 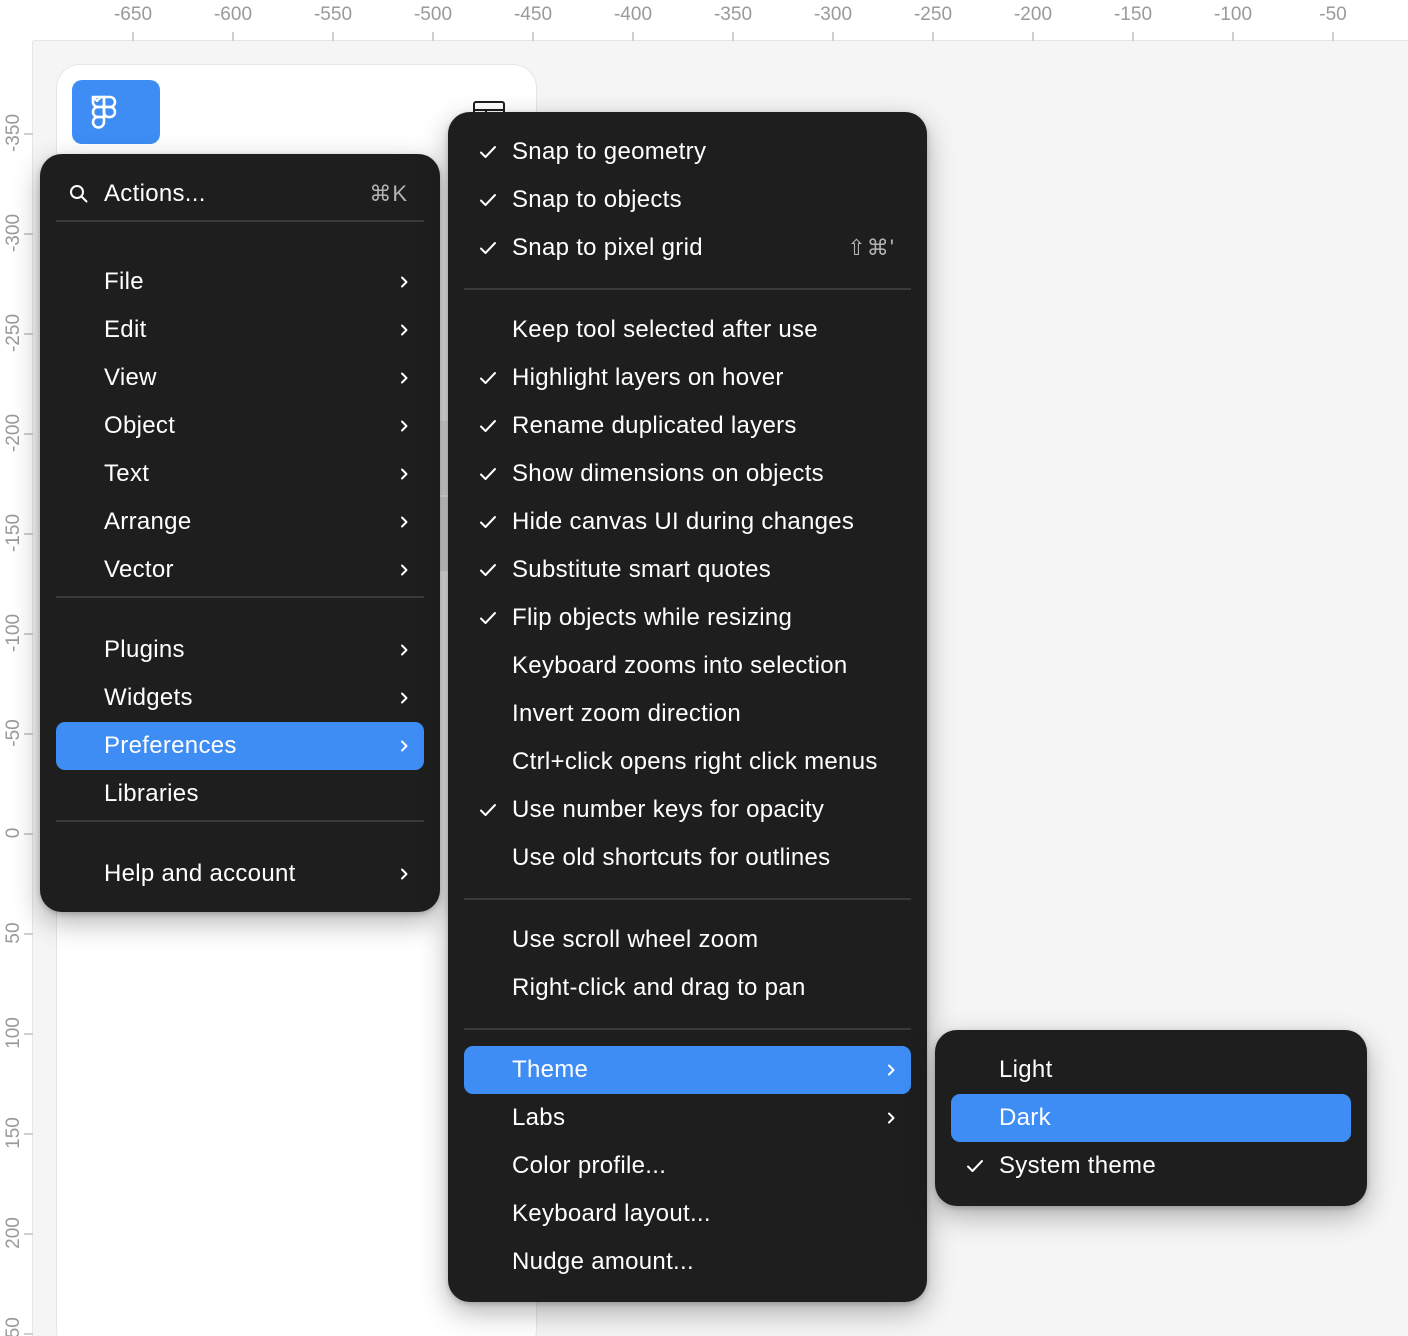 What do you see at coordinates (144, 649) in the screenshot?
I see `menu-item-label: Plugins` at bounding box center [144, 649].